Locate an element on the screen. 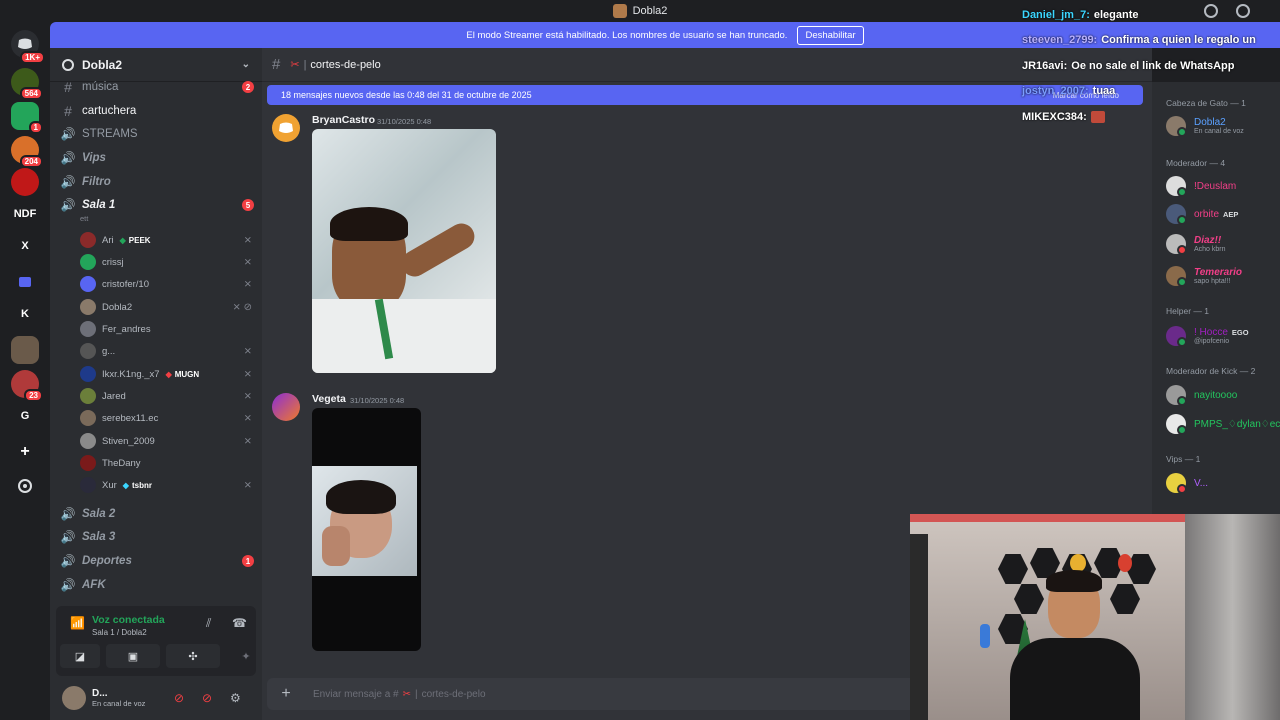  add-attachment-icon: + is located at coordinates (286, 694).